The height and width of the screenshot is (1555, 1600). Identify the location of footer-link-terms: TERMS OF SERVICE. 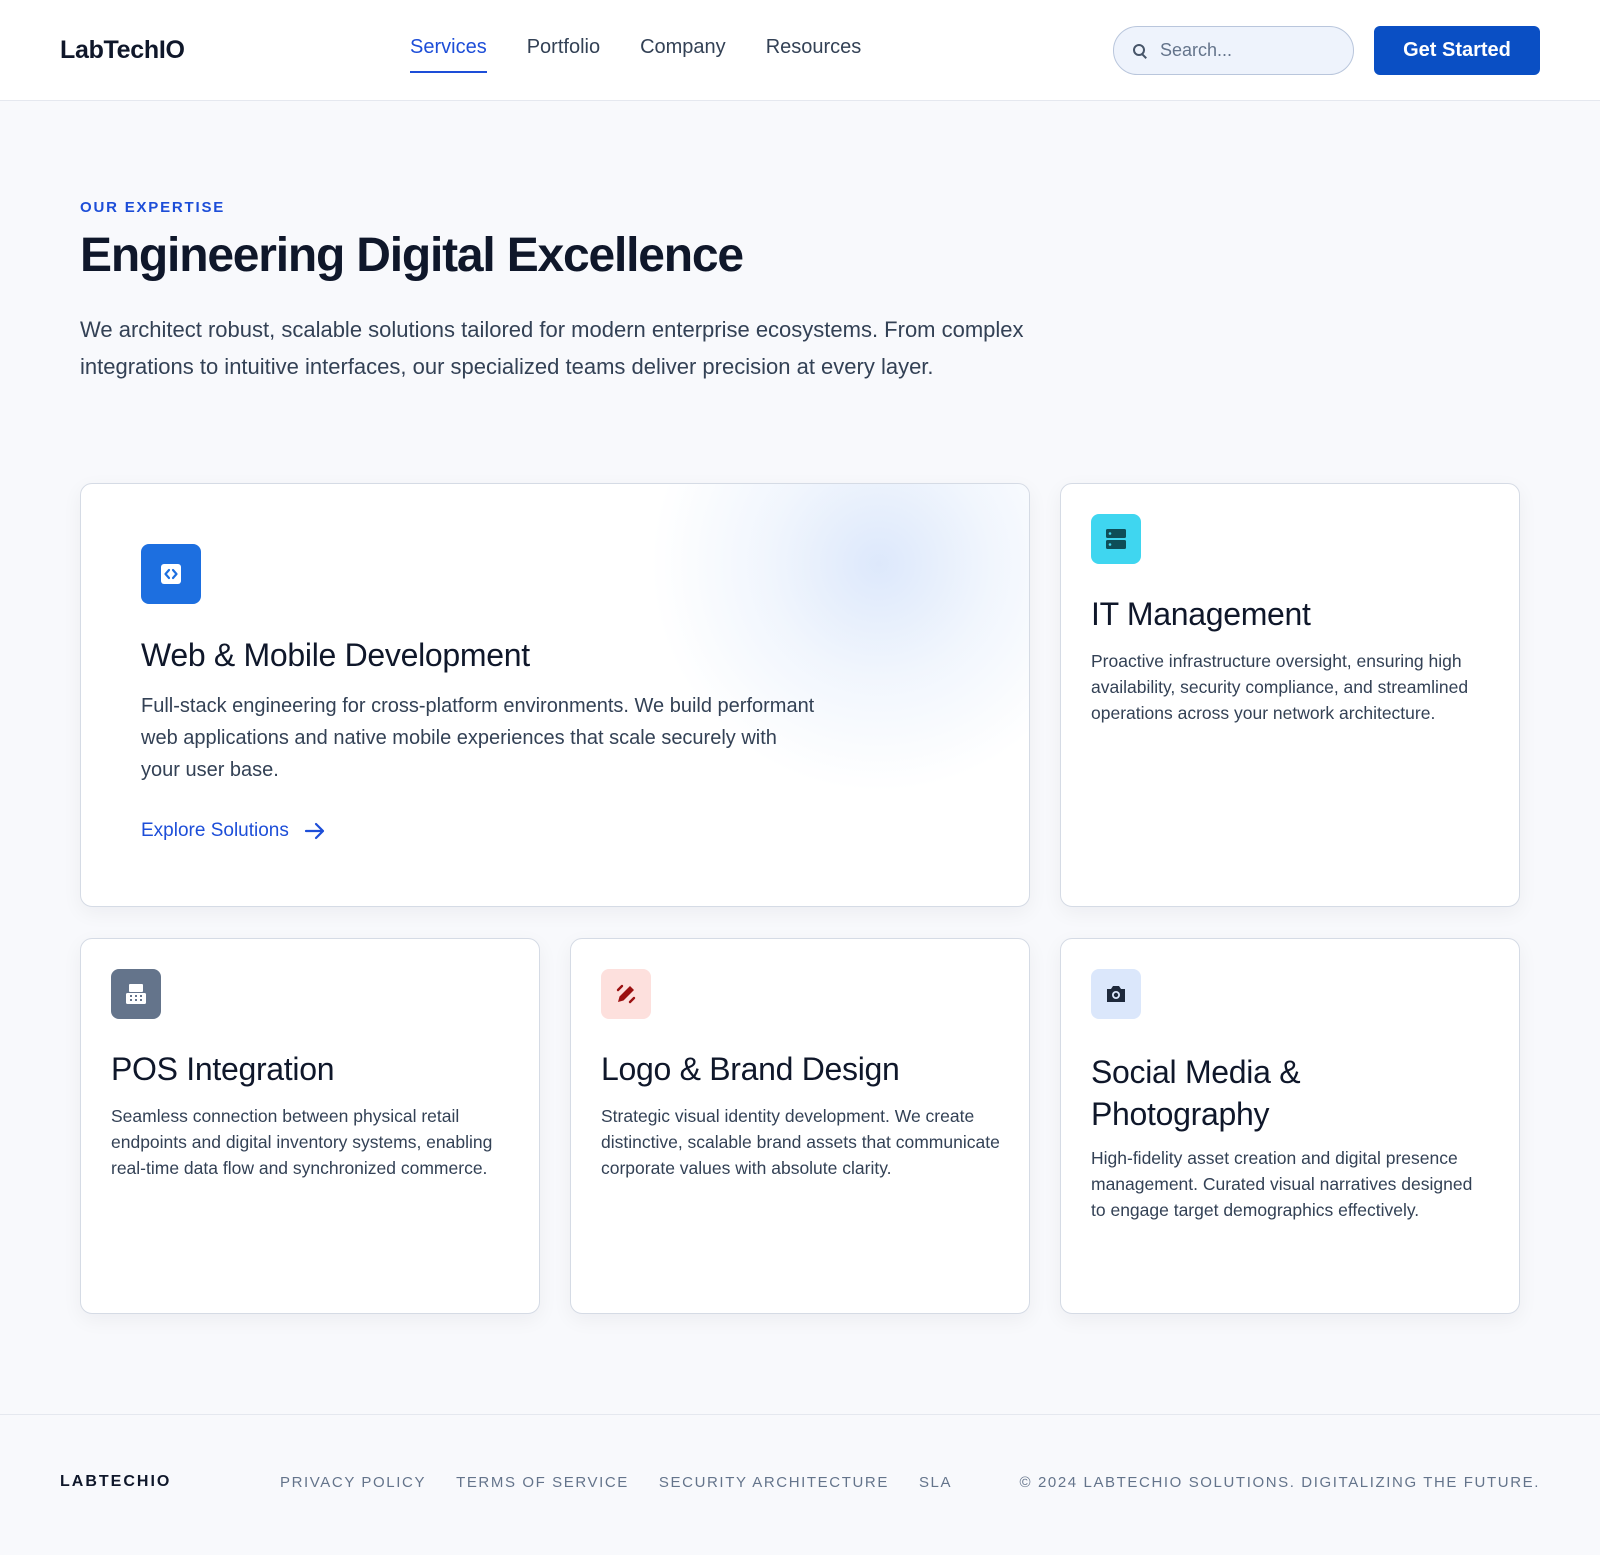
(542, 1482).